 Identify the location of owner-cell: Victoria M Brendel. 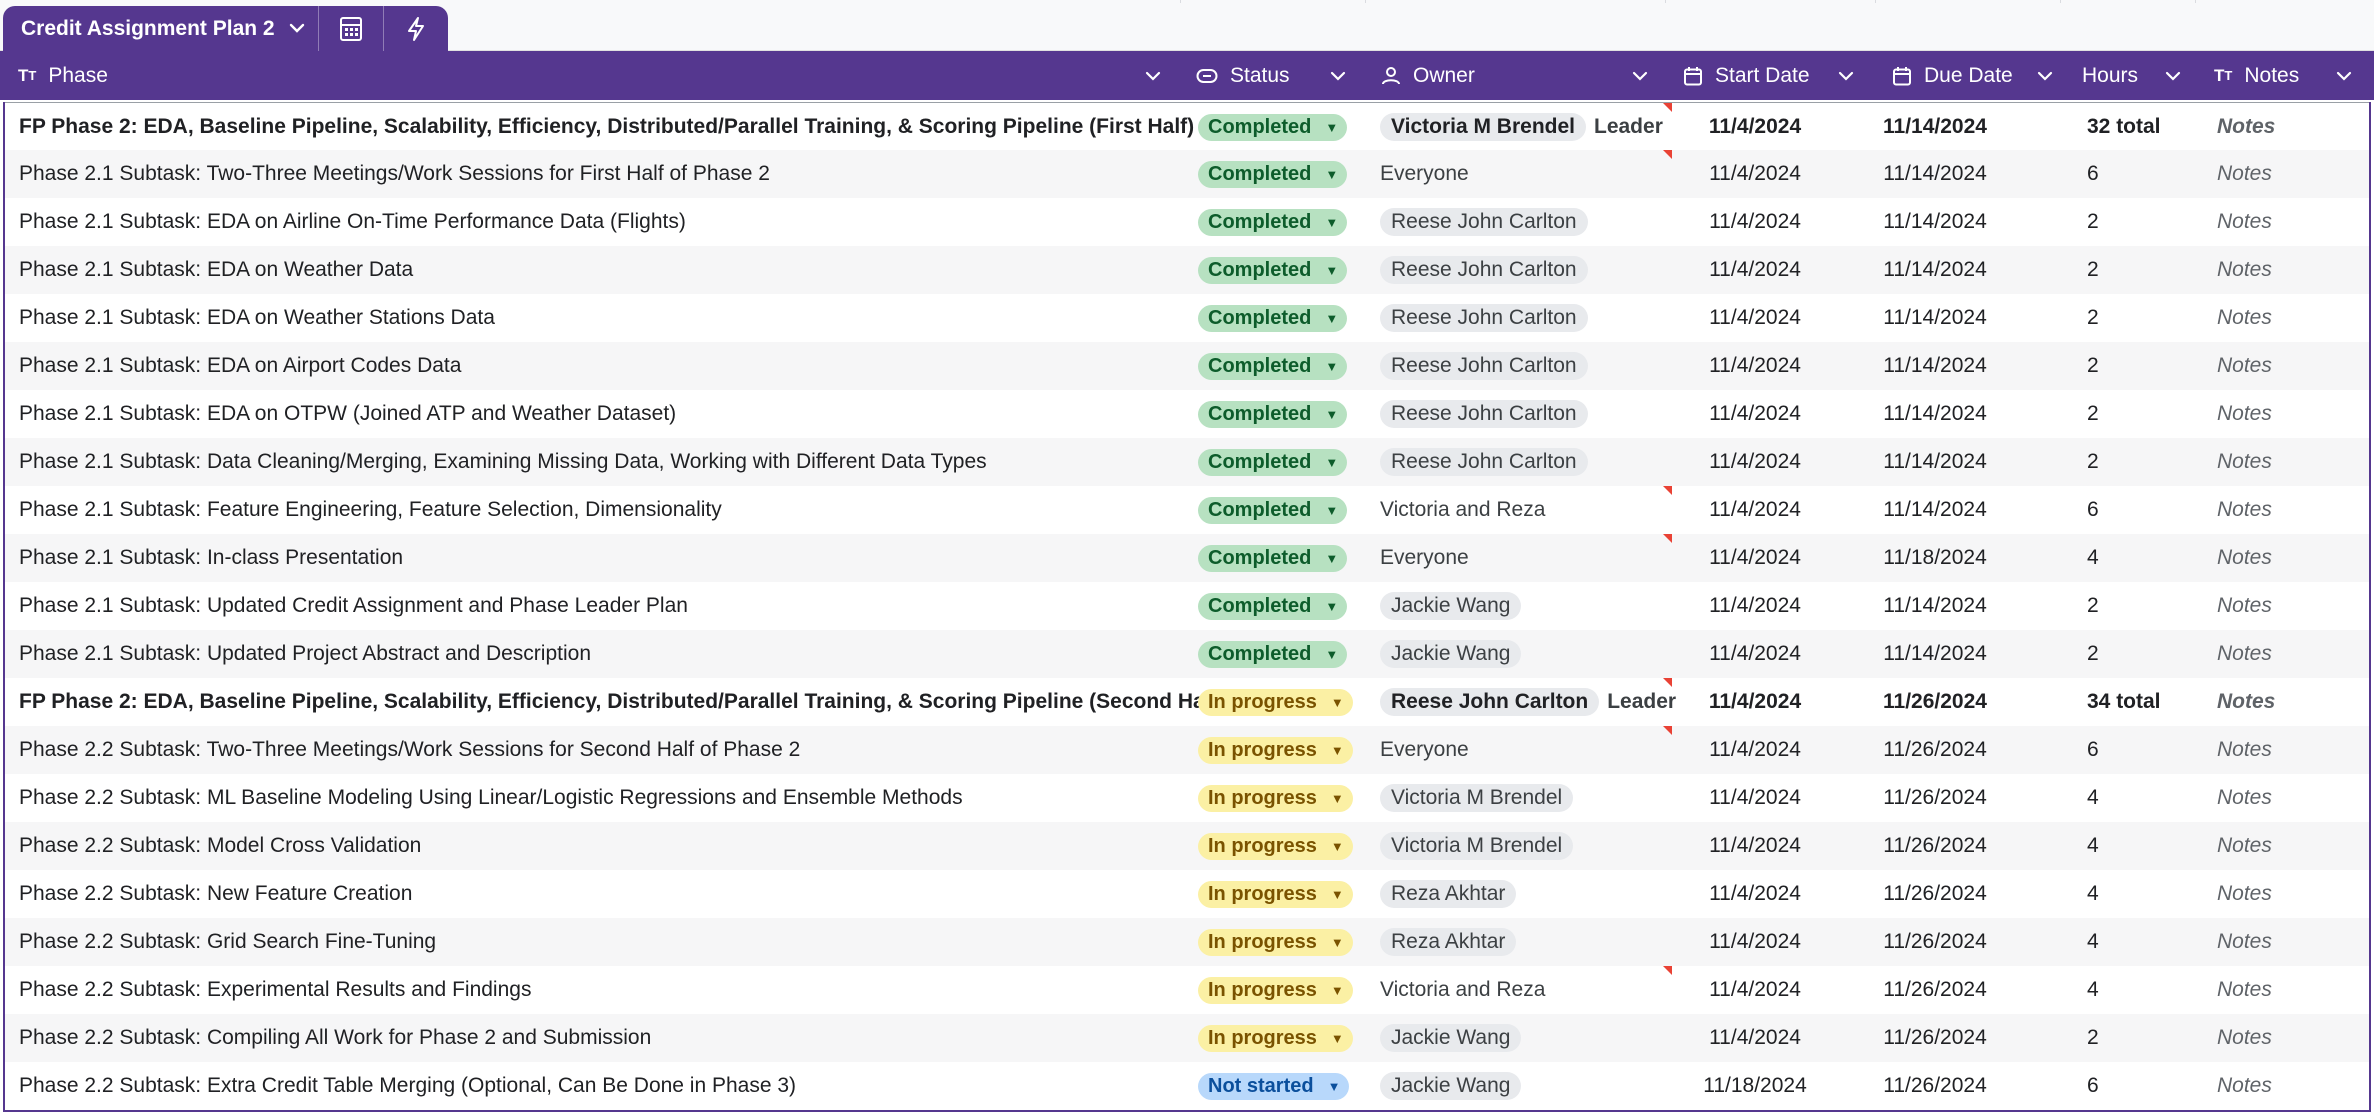
(1477, 846).